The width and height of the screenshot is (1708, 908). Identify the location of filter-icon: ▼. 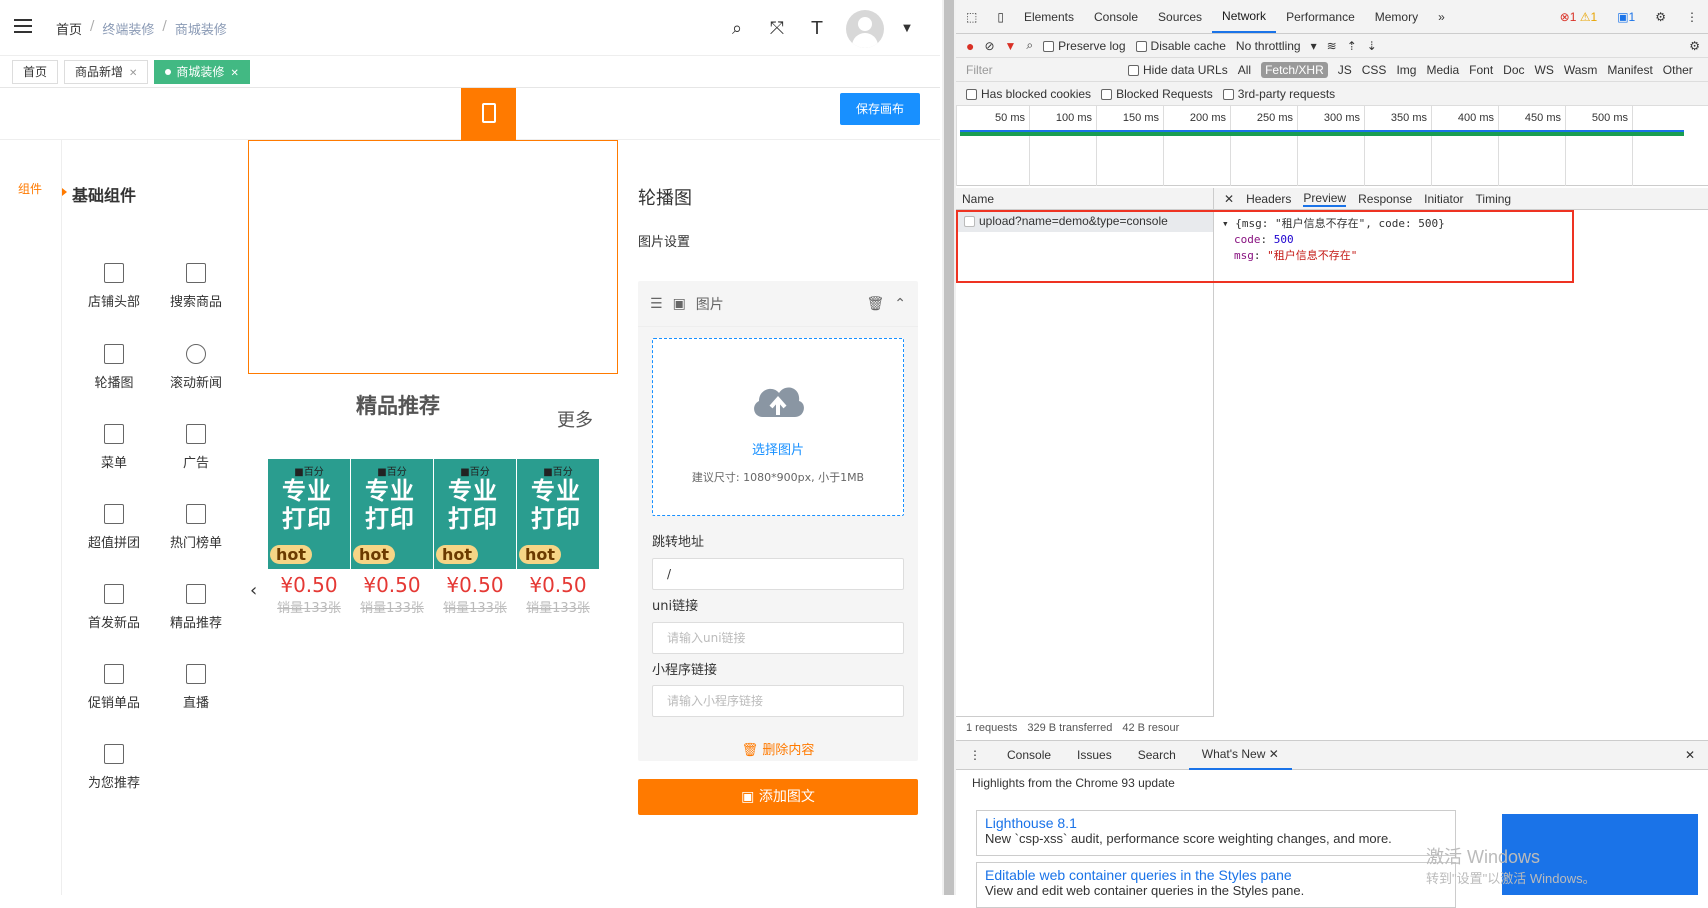
(1011, 46).